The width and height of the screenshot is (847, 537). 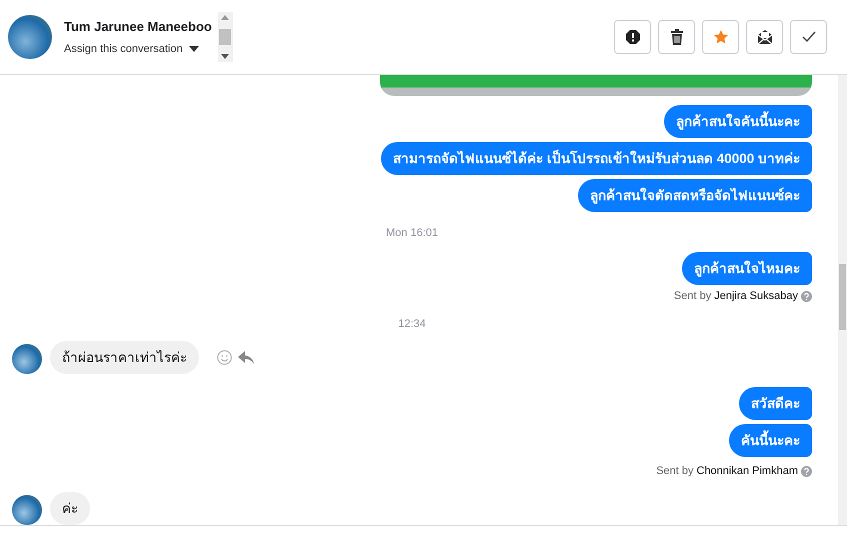 I want to click on report-button, so click(x=632, y=37).